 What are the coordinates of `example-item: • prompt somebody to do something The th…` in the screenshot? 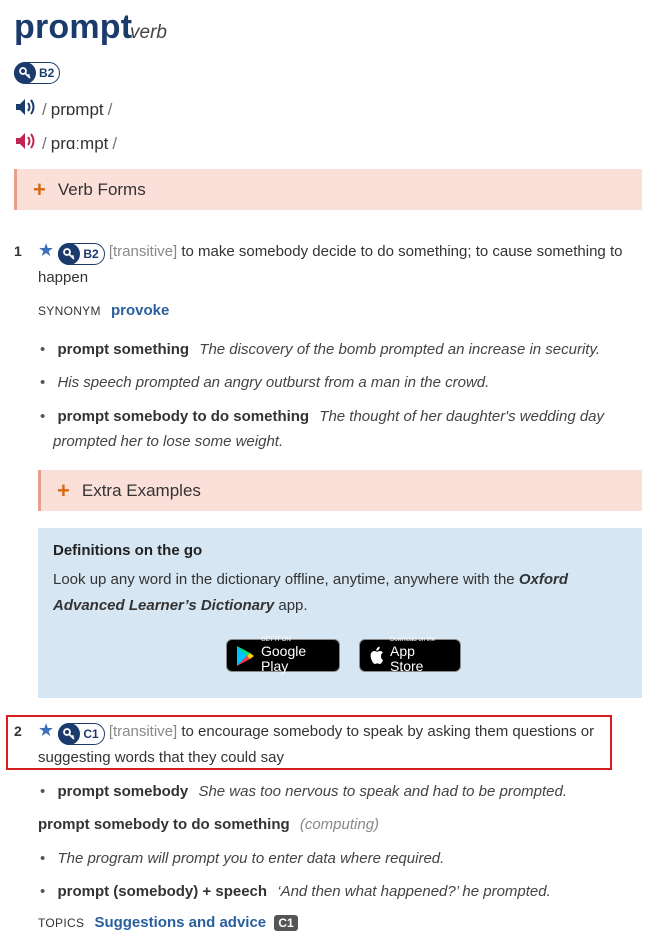 It's located at (322, 429).